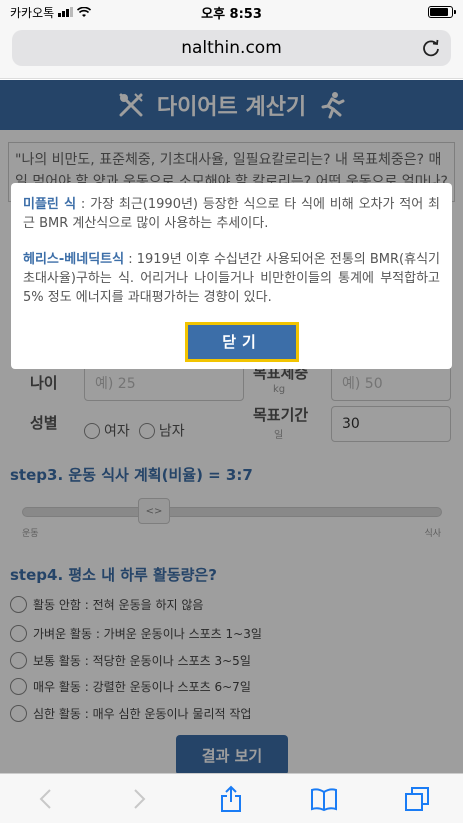 The height and width of the screenshot is (823, 463). I want to click on reload-icon, so click(431, 48).